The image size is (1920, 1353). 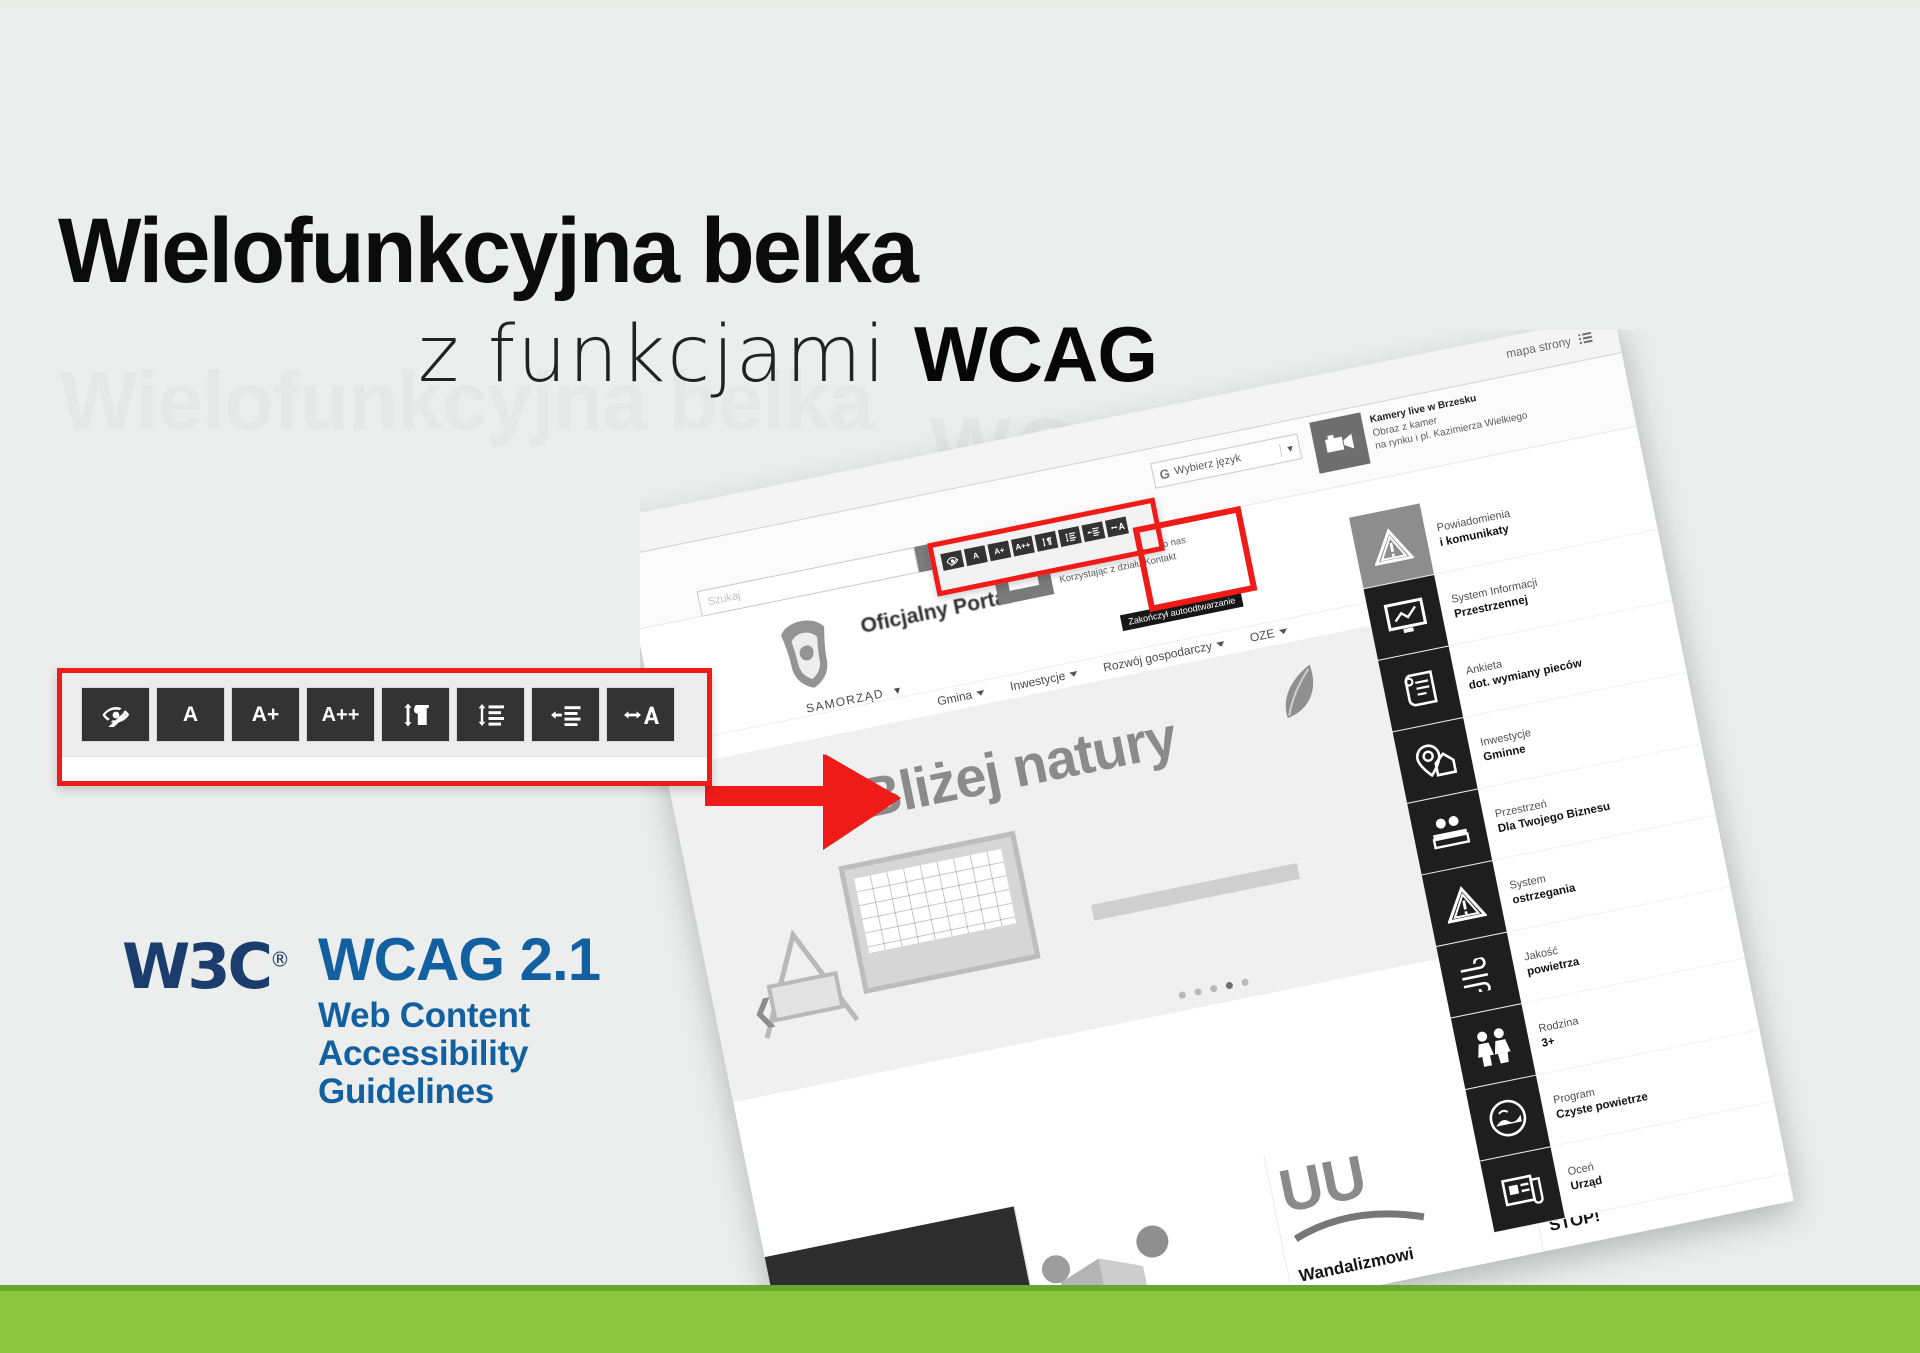 What do you see at coordinates (1522, 1190) in the screenshot?
I see `rate-office-icon` at bounding box center [1522, 1190].